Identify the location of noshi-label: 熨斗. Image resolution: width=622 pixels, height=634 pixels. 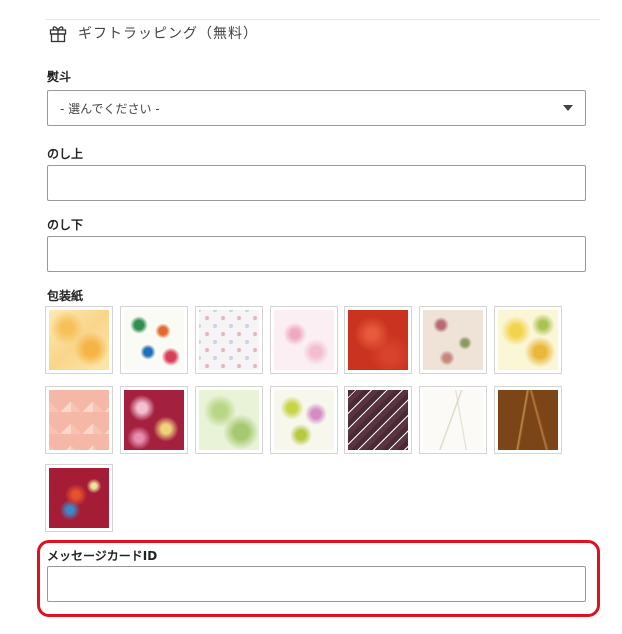
(59, 77).